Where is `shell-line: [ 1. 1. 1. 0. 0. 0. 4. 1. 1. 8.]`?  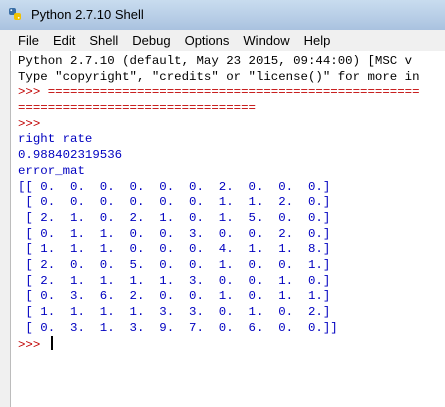 shell-line: [ 1. 1. 1. 0. 0. 0. 4. 1. 1. 8.] is located at coordinates (174, 249).